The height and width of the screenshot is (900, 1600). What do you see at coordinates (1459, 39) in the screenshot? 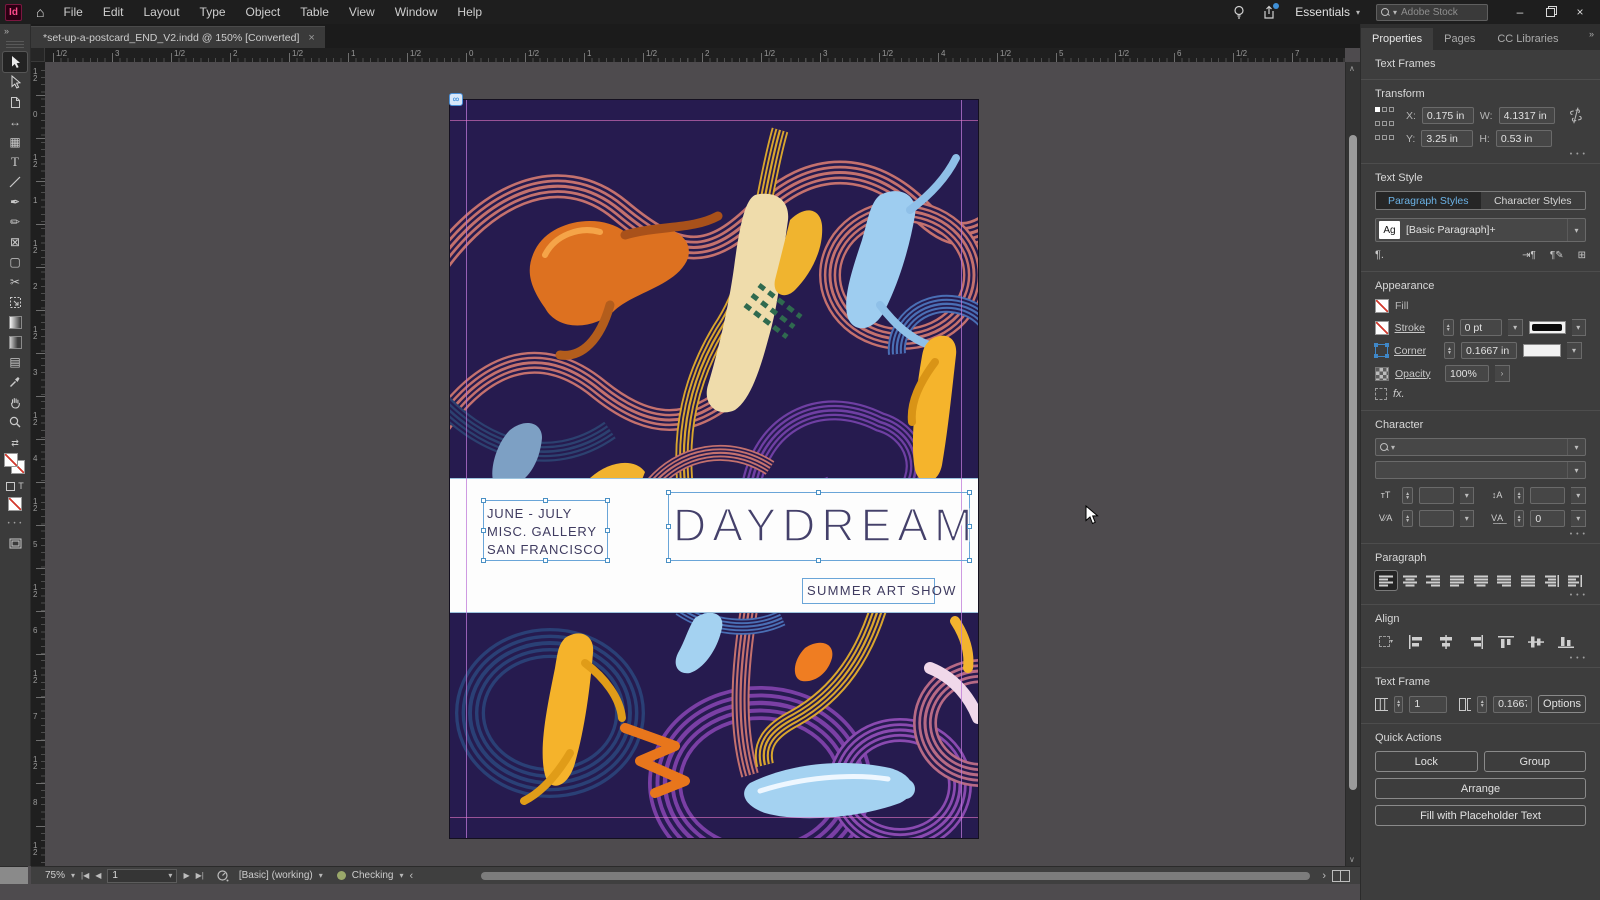
I see `tab-pages: Pages` at bounding box center [1459, 39].